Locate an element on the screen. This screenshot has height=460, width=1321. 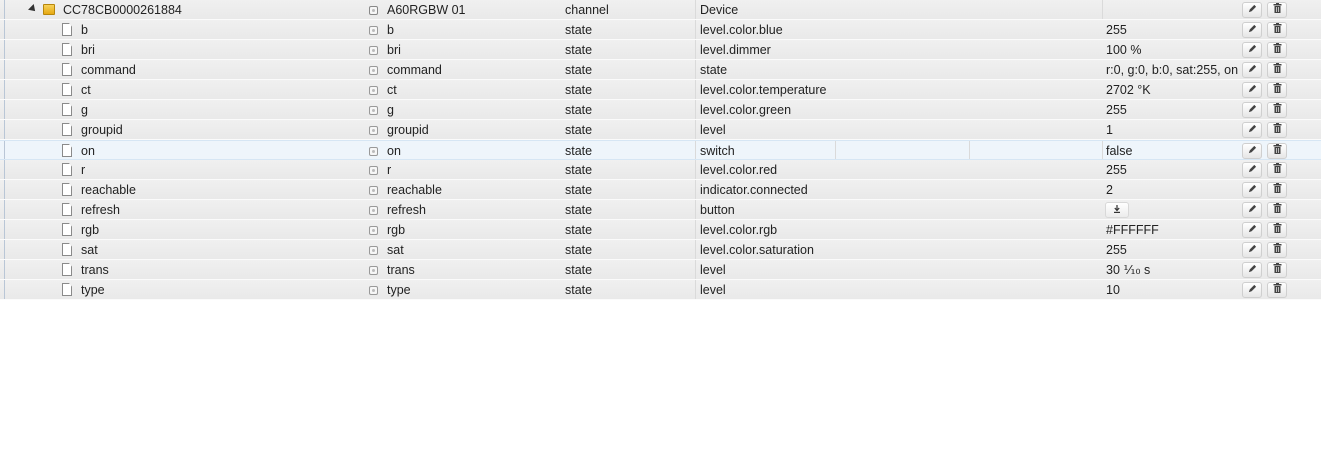
folder-icon is located at coordinates (49, 9).